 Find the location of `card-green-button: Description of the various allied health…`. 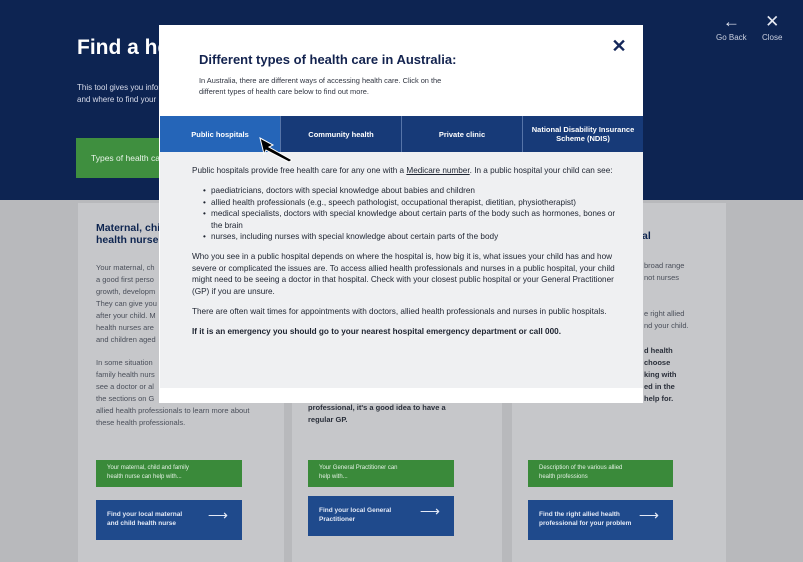

card-green-button: Description of the various allied health… is located at coordinates (600, 473).